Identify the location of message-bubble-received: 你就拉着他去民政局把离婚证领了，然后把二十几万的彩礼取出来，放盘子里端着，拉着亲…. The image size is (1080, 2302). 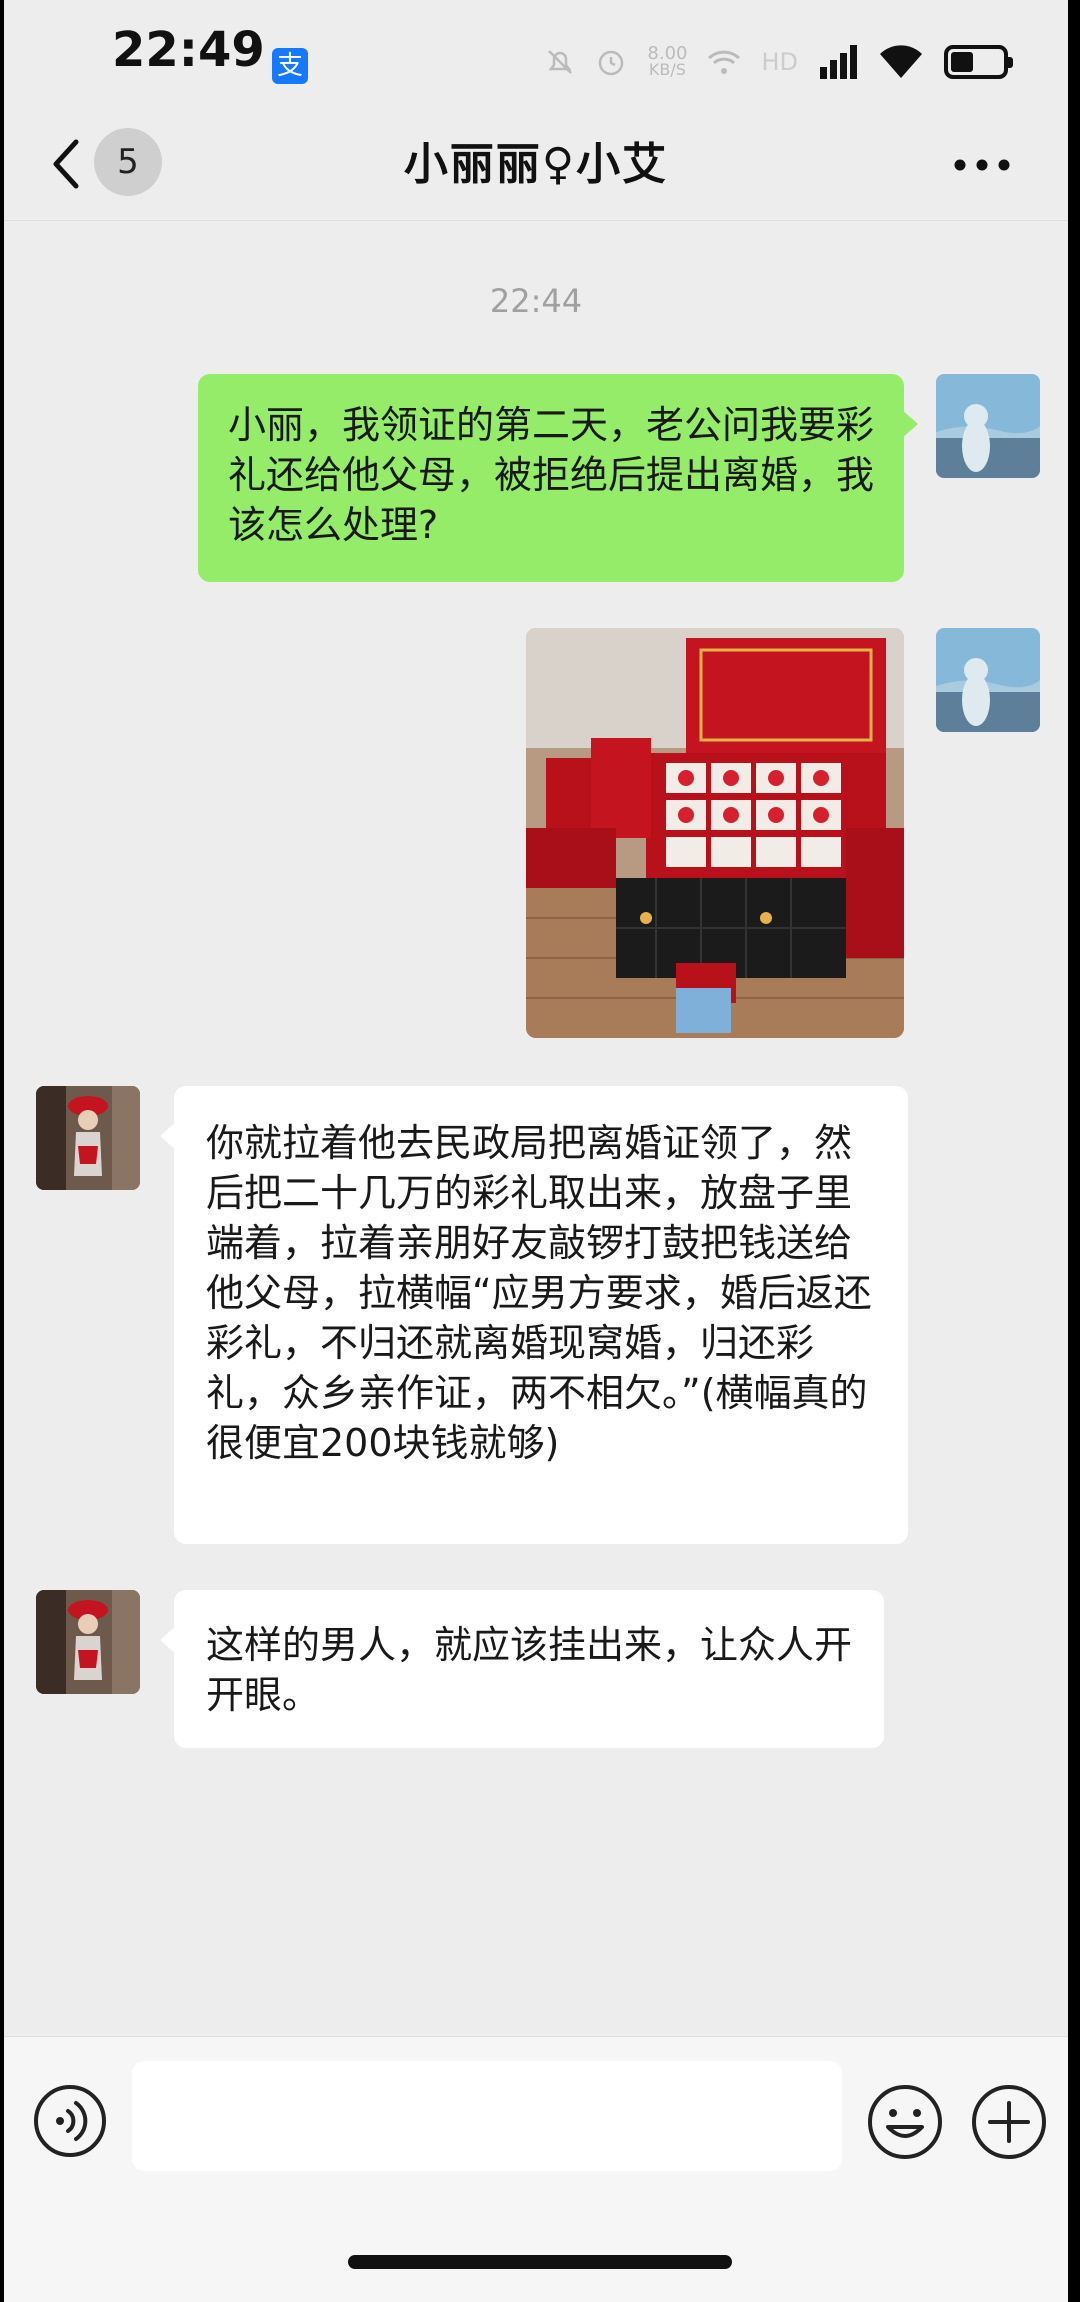
(534, 1315).